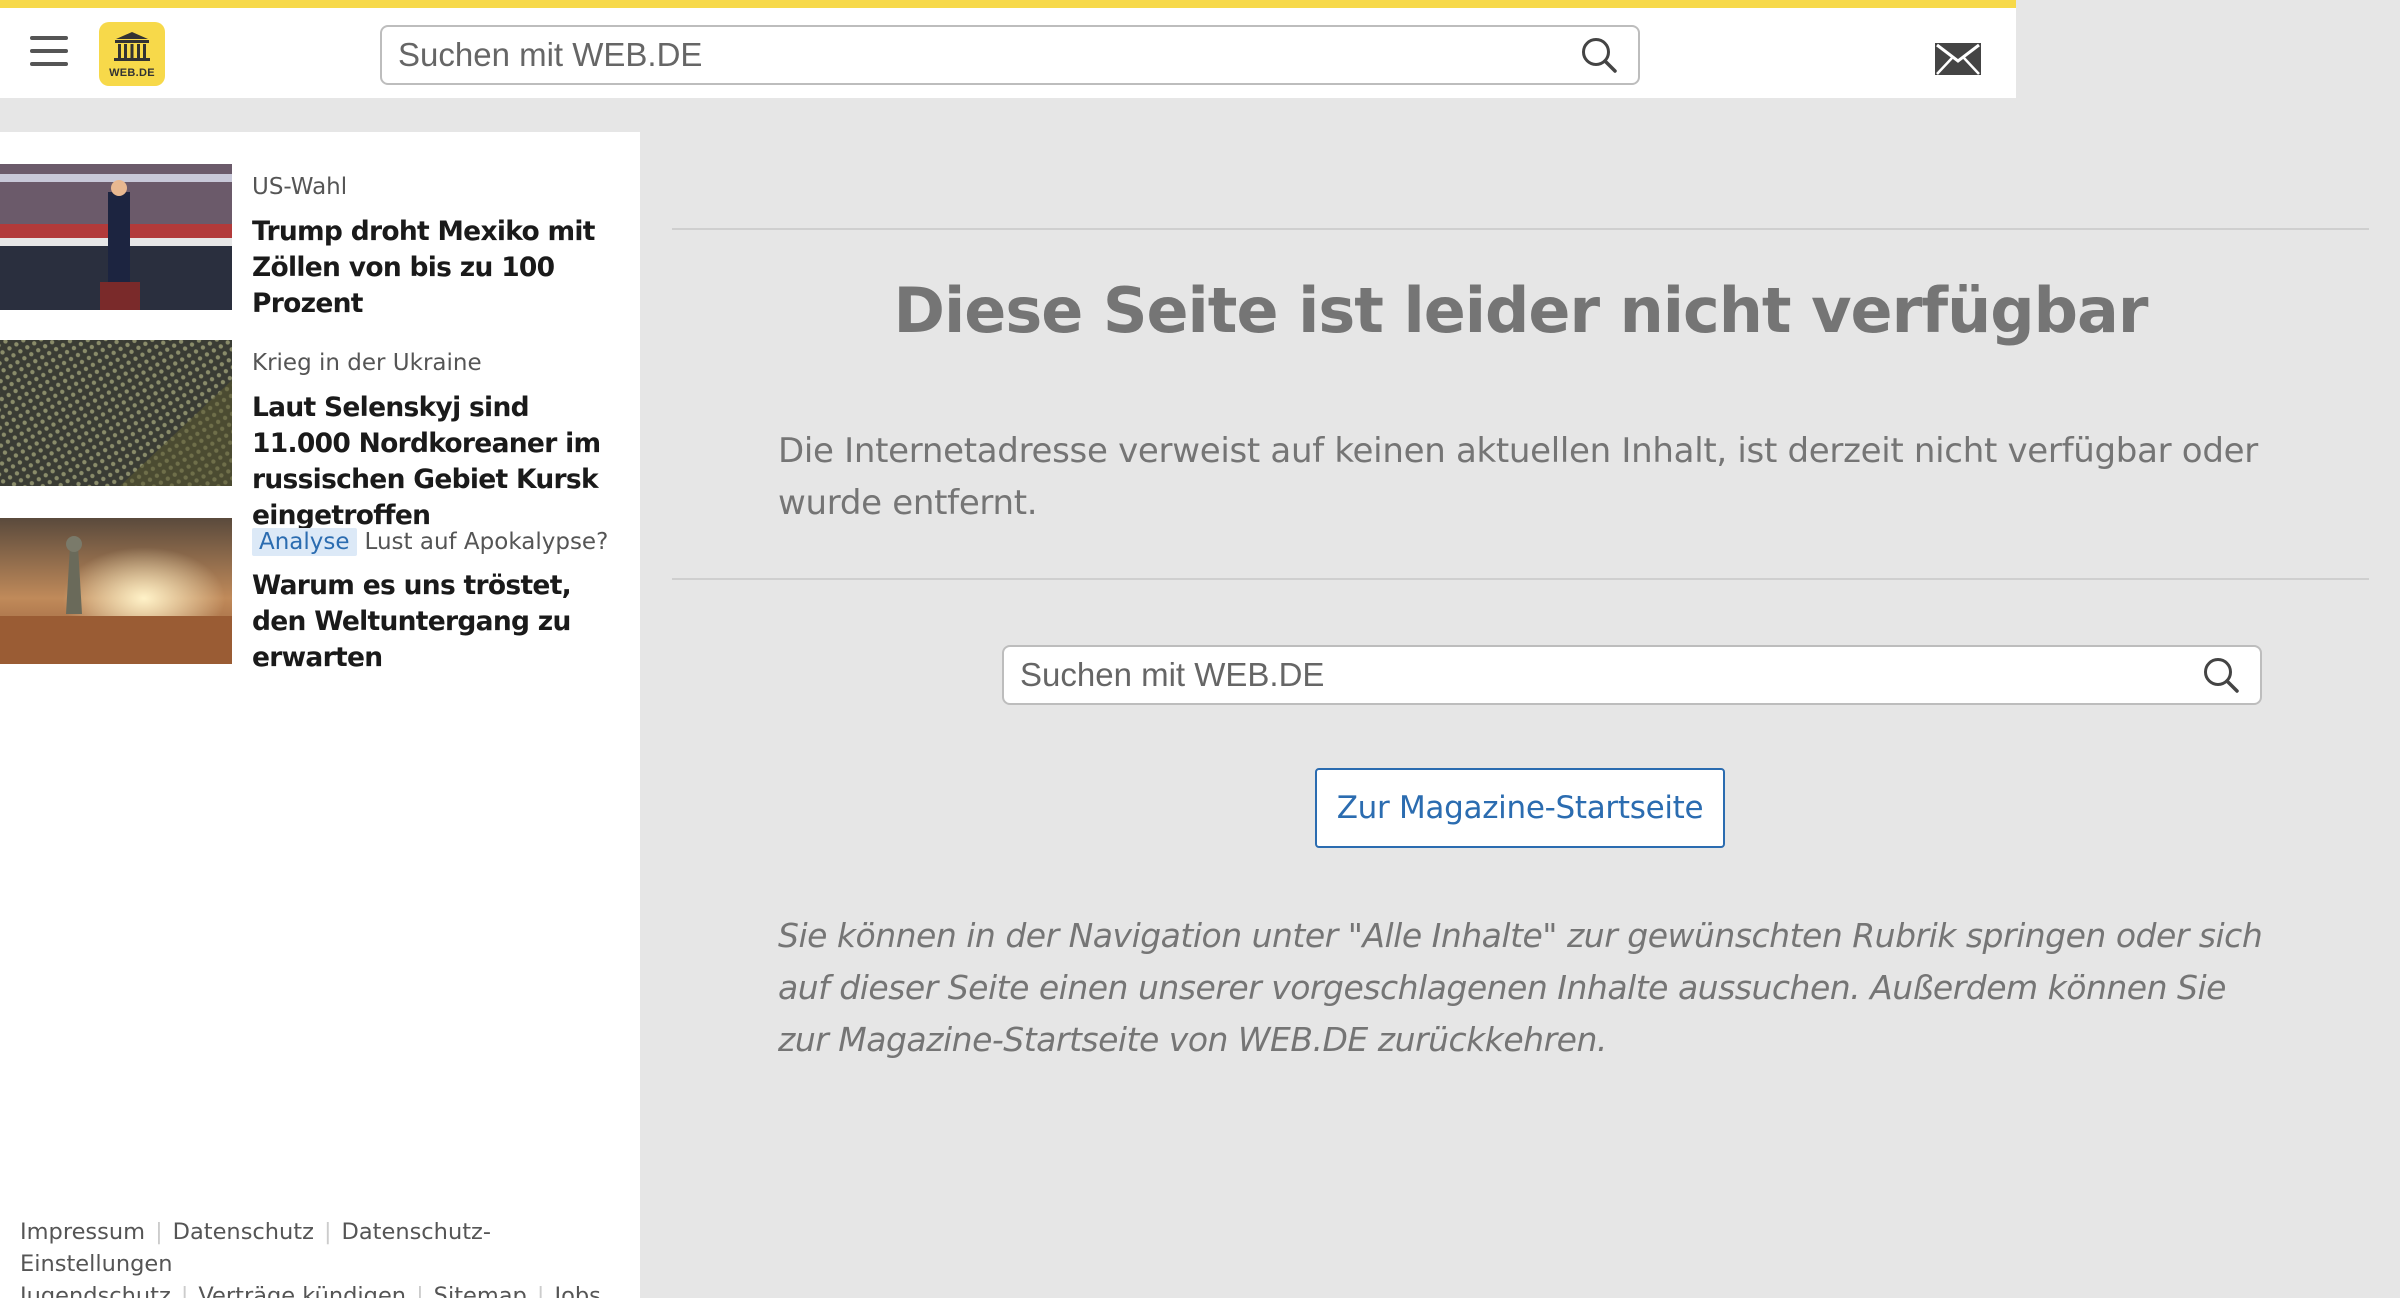 The width and height of the screenshot is (2400, 1298). I want to click on footer-link-sitemap: Sitemap, so click(480, 1290).